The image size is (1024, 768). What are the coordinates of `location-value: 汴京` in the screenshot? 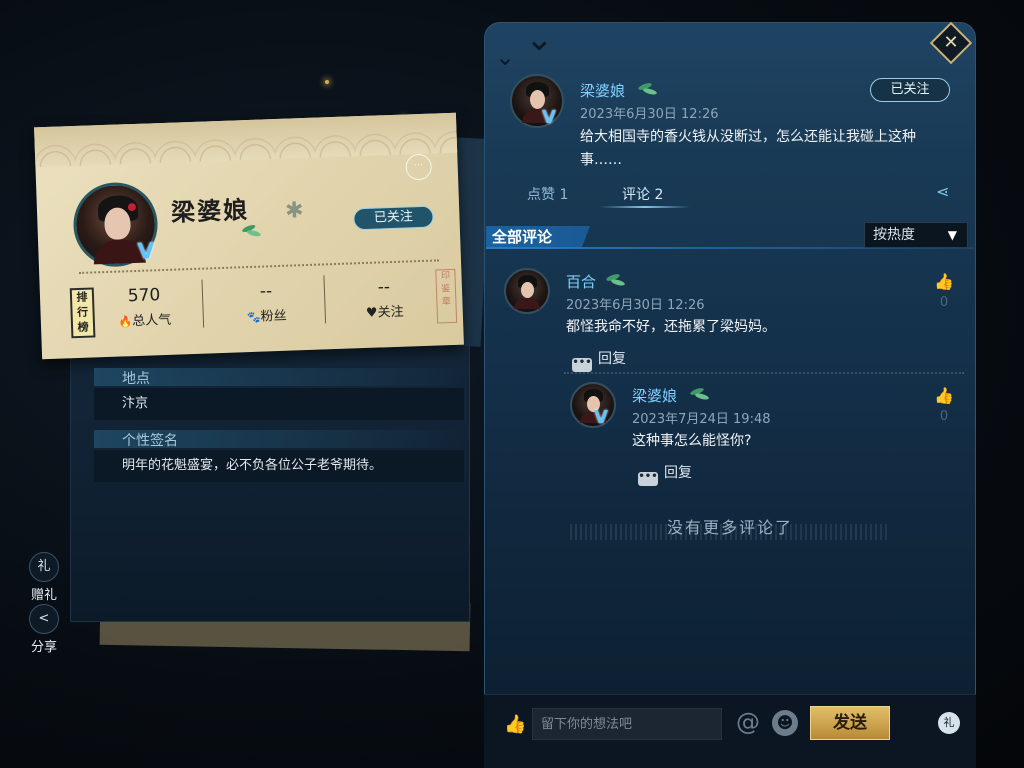 It's located at (279, 404).